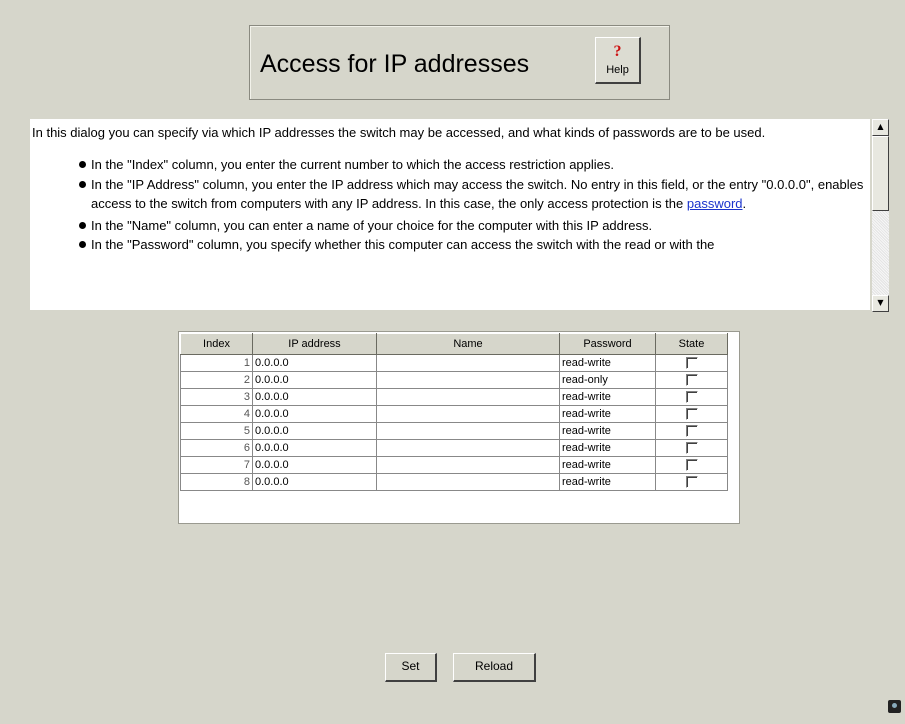  What do you see at coordinates (216, 363) in the screenshot?
I see `index-cell: 1` at bounding box center [216, 363].